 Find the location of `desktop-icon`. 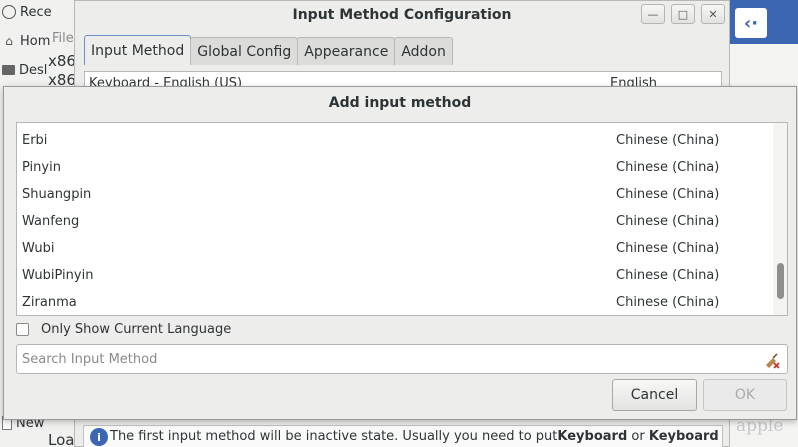

desktop-icon is located at coordinates (8, 70).